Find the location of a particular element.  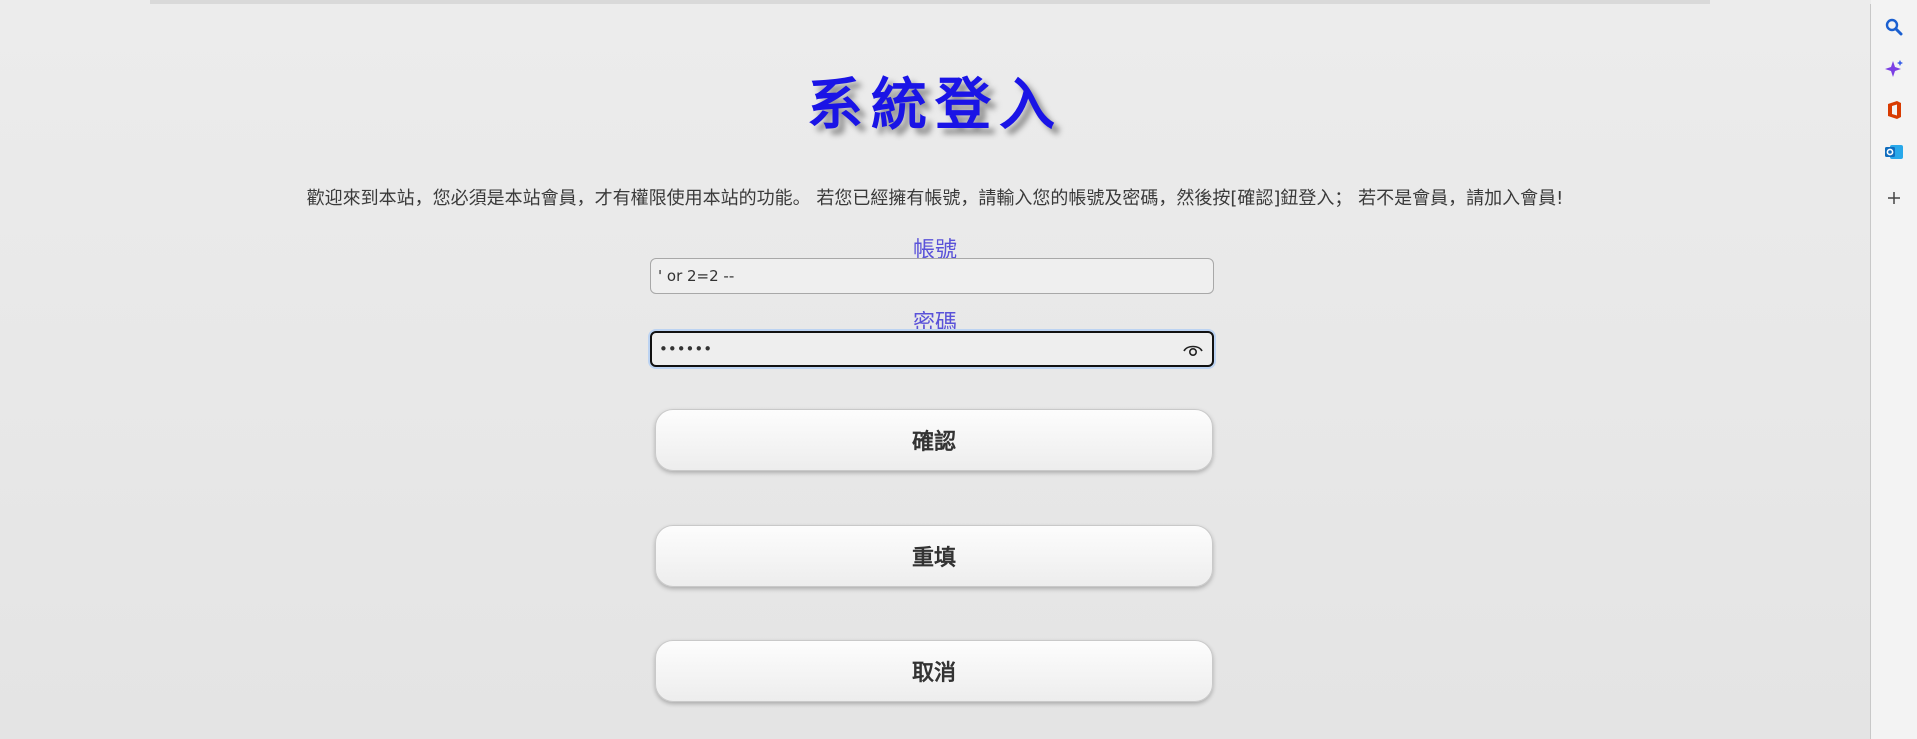

page-title: 系統登入 is located at coordinates (935, 105).